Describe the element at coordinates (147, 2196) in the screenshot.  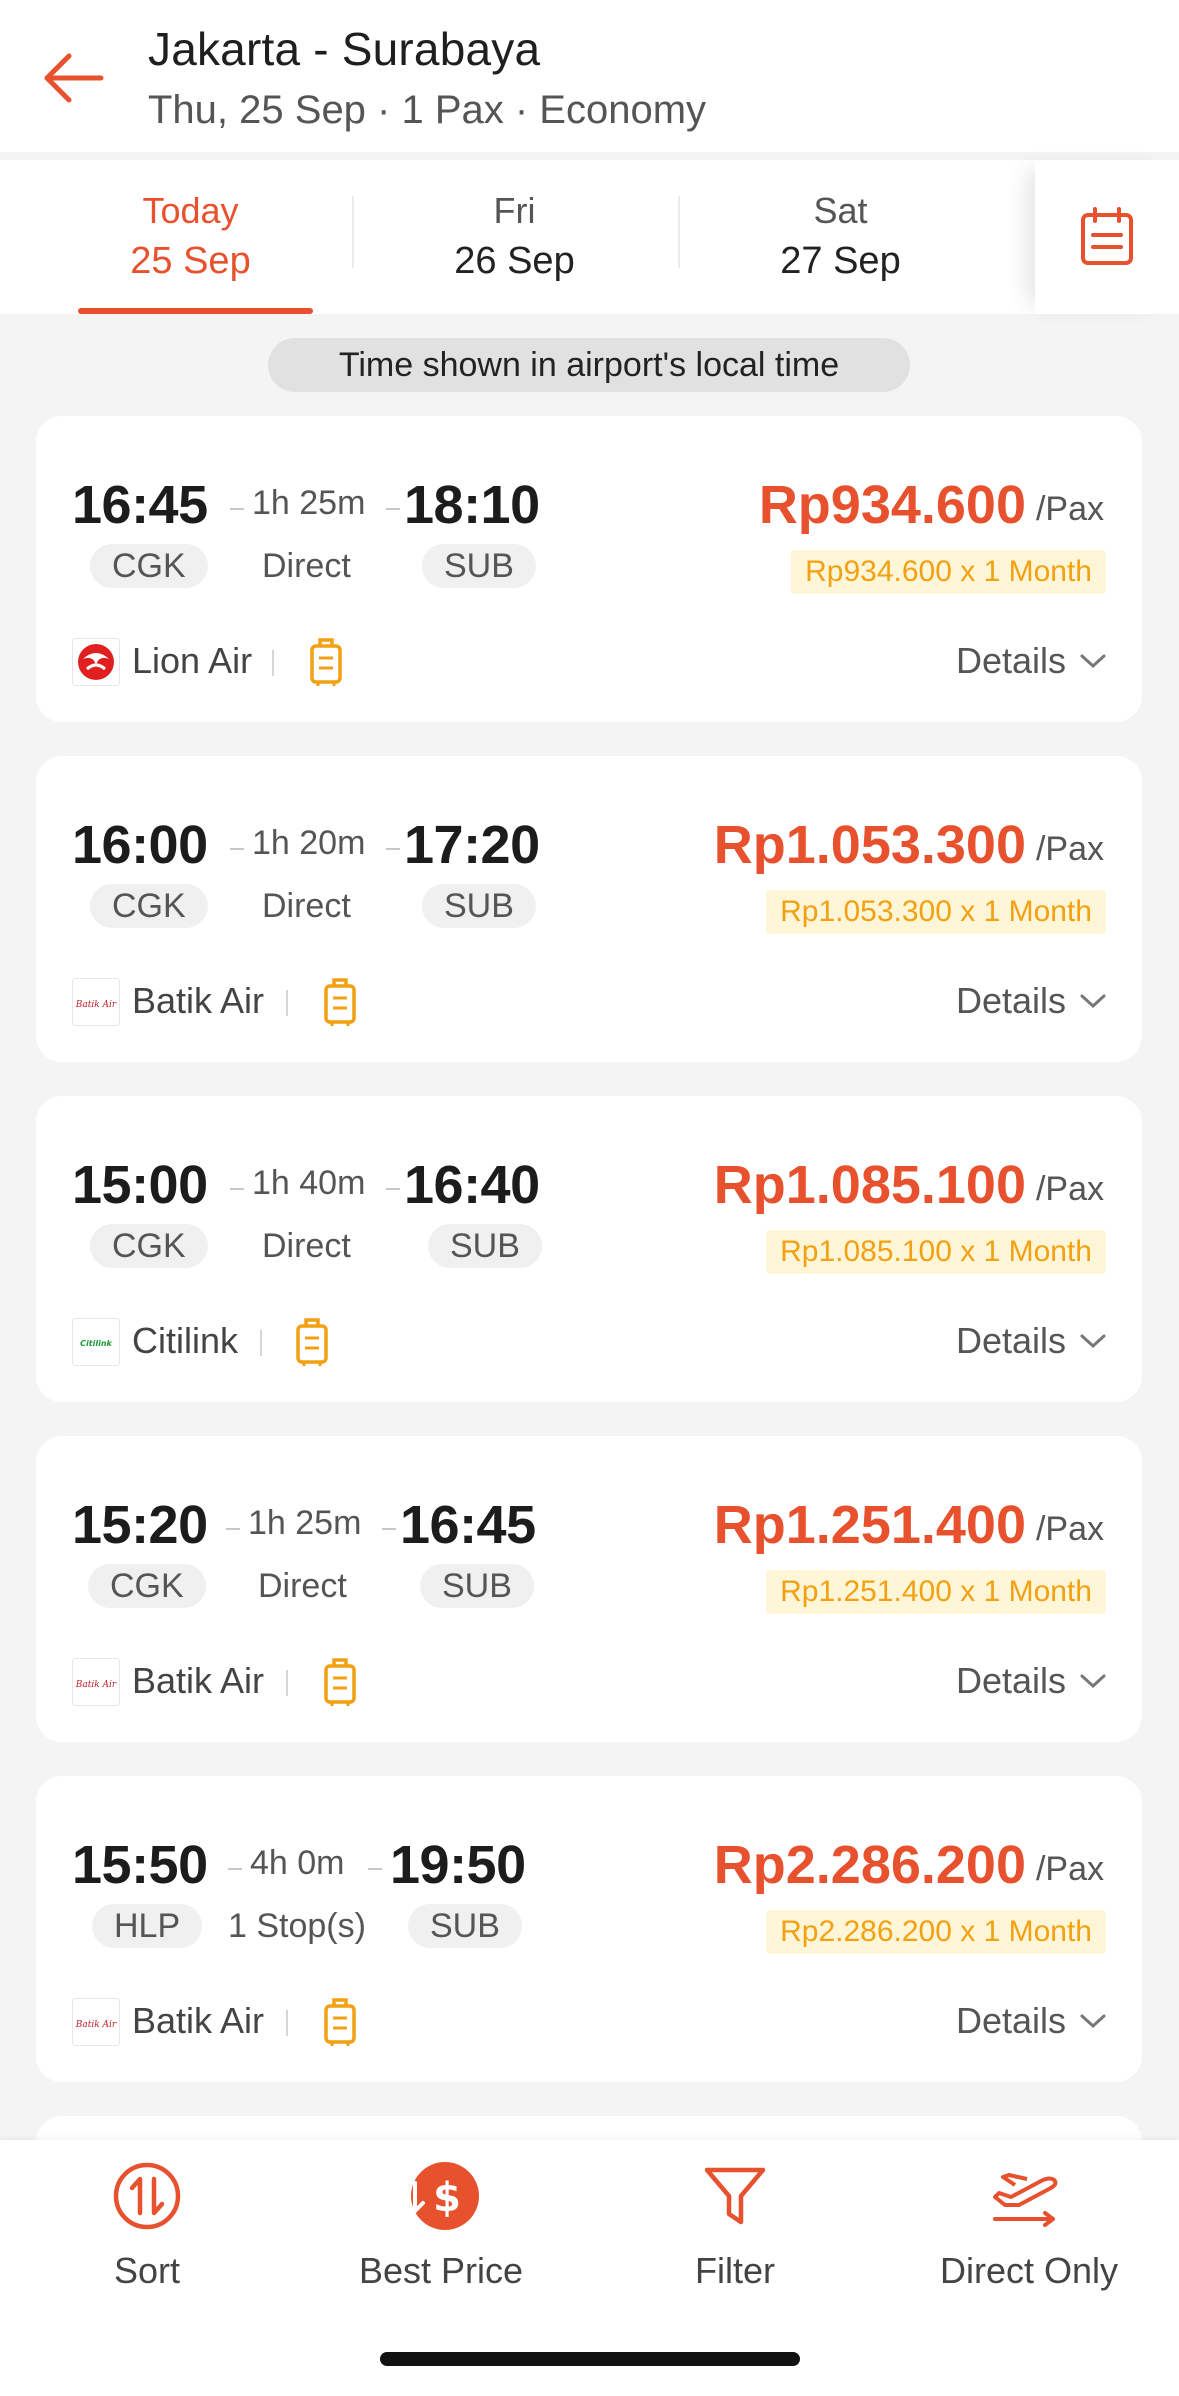
I see `sort-icon` at that location.